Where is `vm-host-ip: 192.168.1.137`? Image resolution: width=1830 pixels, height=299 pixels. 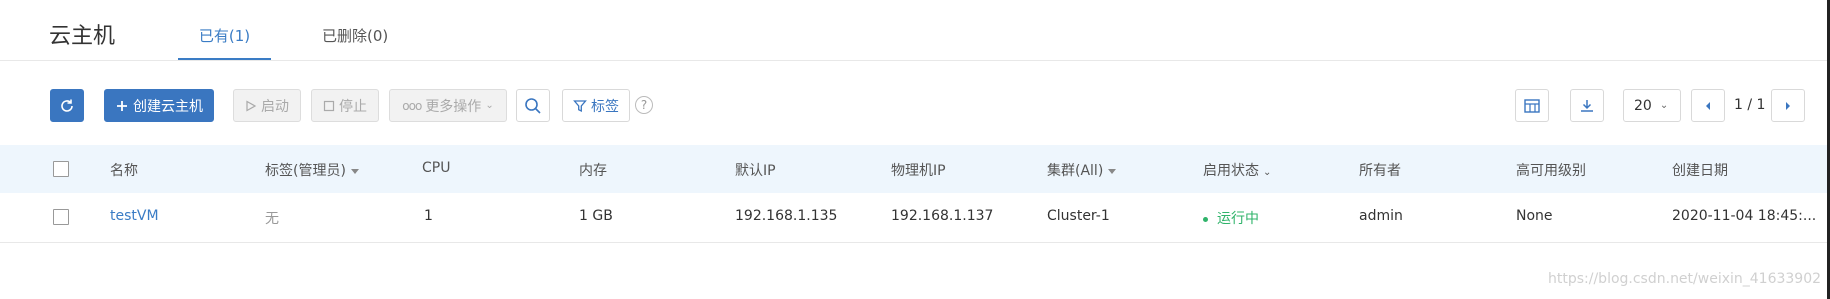 vm-host-ip: 192.168.1.137 is located at coordinates (942, 216).